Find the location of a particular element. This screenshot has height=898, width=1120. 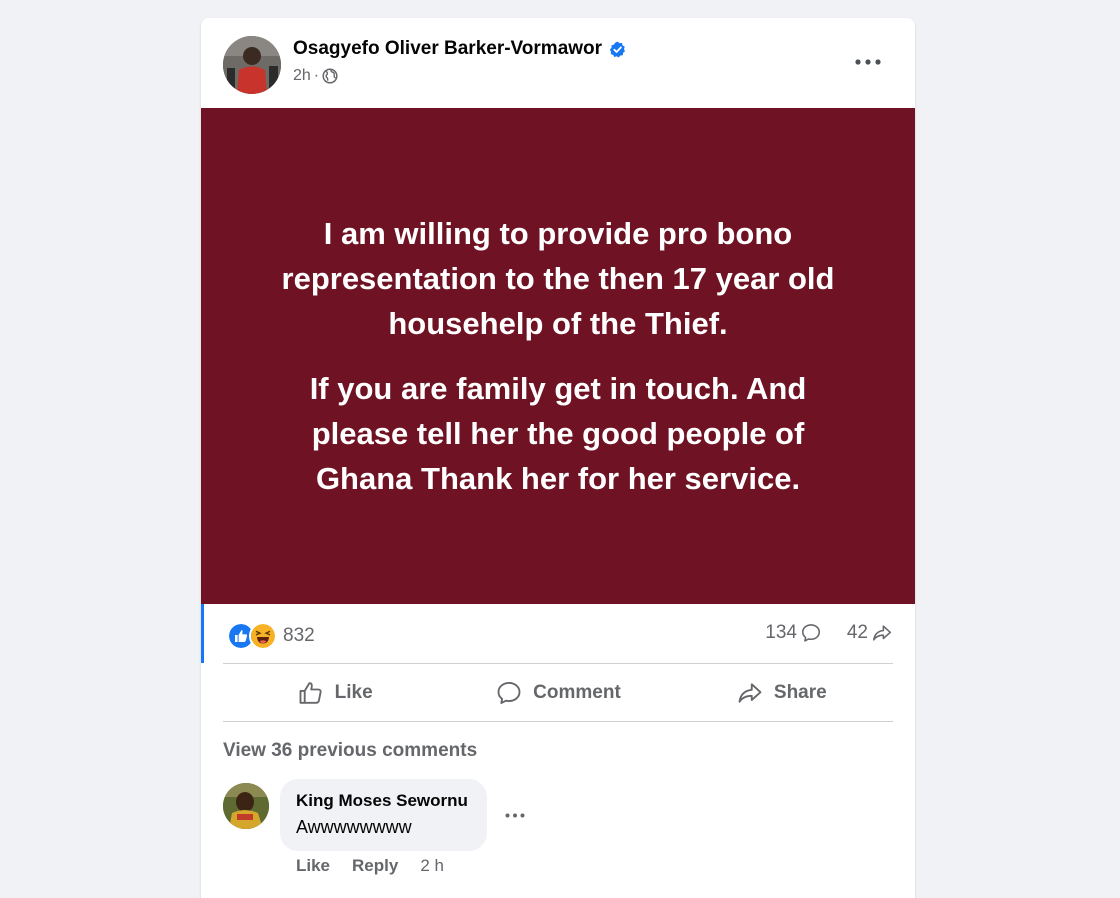

comment-author: King Moses Sewornu is located at coordinates (382, 801).